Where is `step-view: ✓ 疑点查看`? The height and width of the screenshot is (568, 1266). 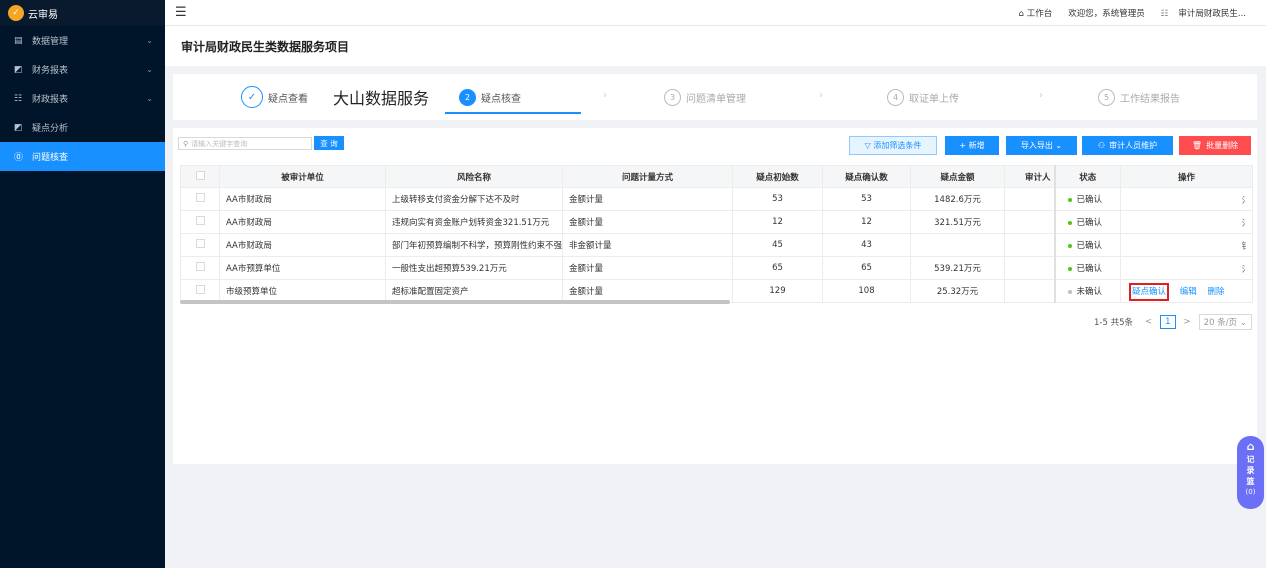 step-view: ✓ 疑点查看 is located at coordinates (274, 97).